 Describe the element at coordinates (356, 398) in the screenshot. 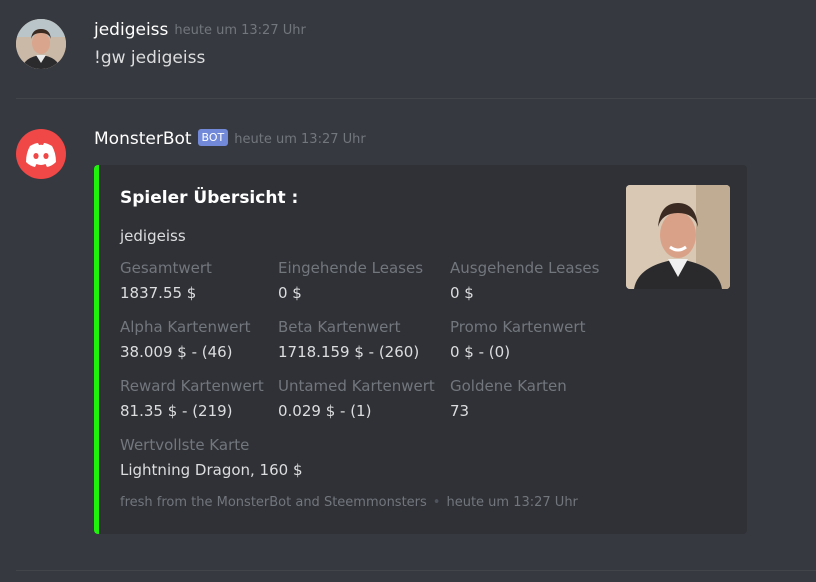

I see `embed-field: Untamed Kartenwert 0.029 $ - (1)` at that location.